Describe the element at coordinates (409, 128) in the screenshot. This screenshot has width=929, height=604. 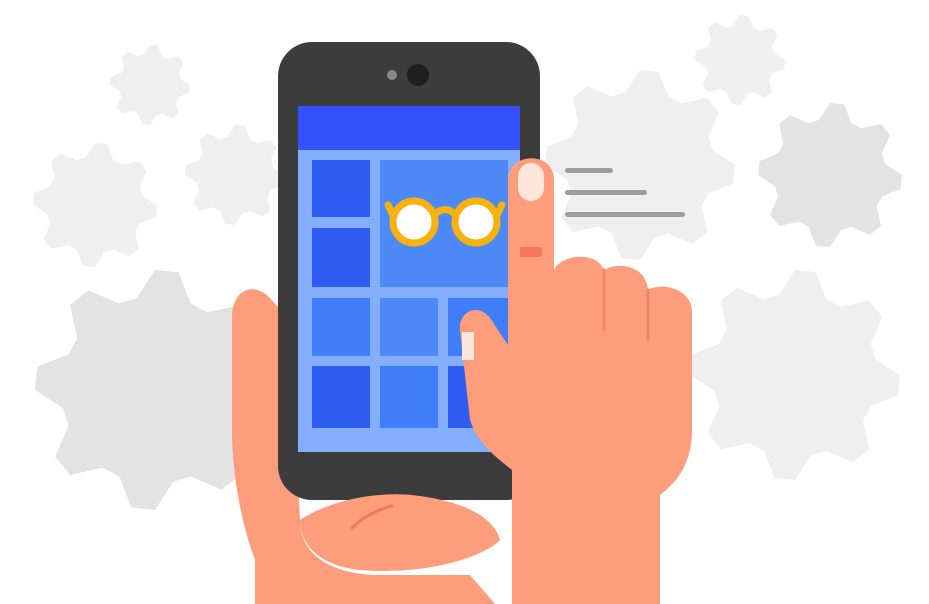
I see `app-bar` at that location.